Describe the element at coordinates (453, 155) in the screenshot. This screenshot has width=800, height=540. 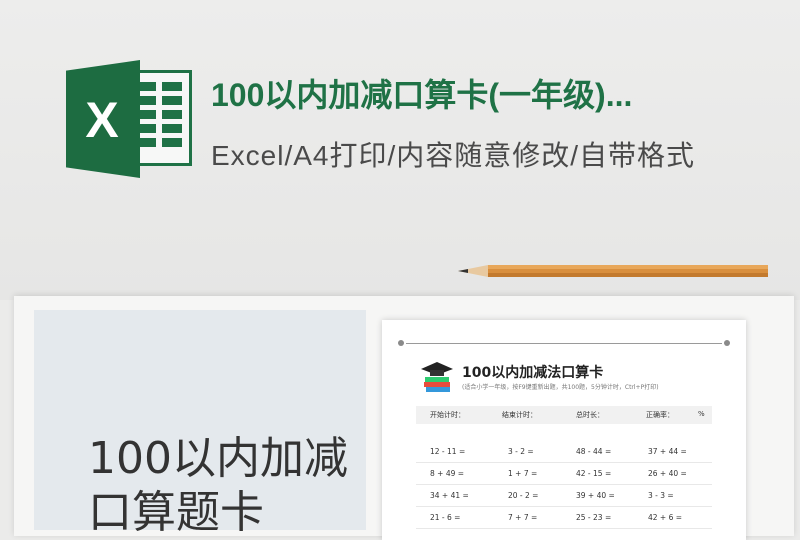
I see `page-subtitle: Excel/A4打印/内容随意修改/自带格式` at that location.